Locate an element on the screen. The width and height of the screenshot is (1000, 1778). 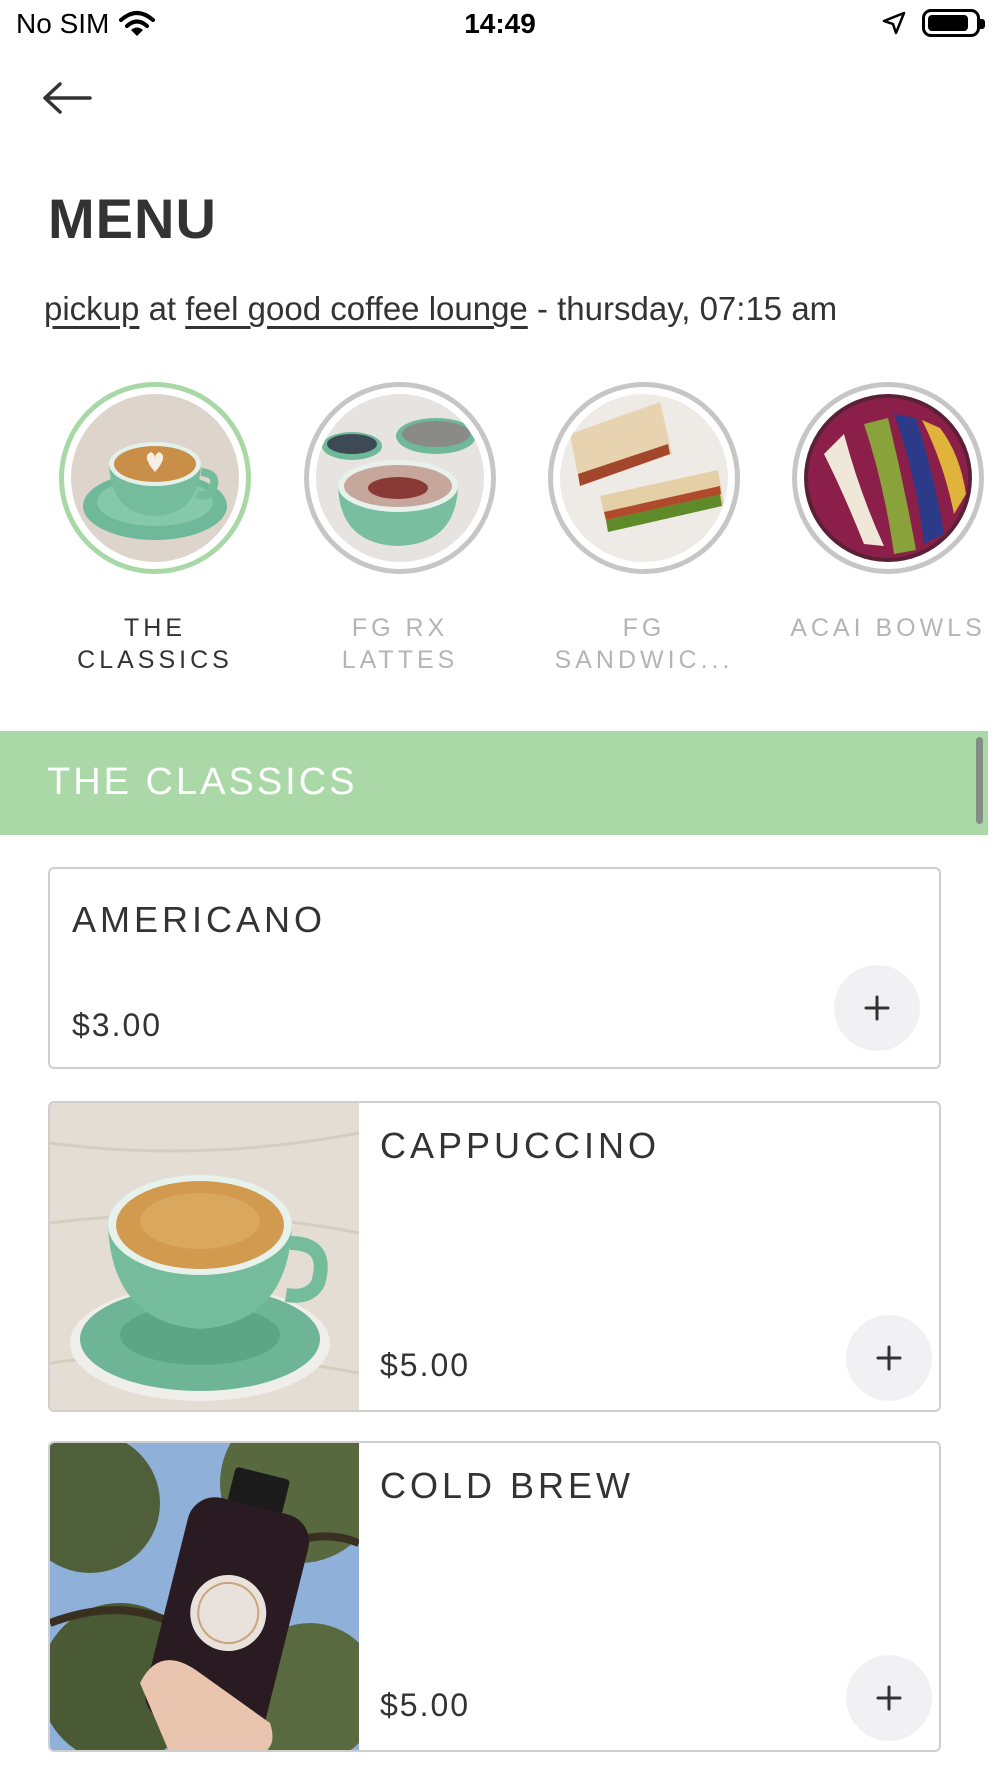
category-the-classics: THE CLASSICS is located at coordinates (155, 529).